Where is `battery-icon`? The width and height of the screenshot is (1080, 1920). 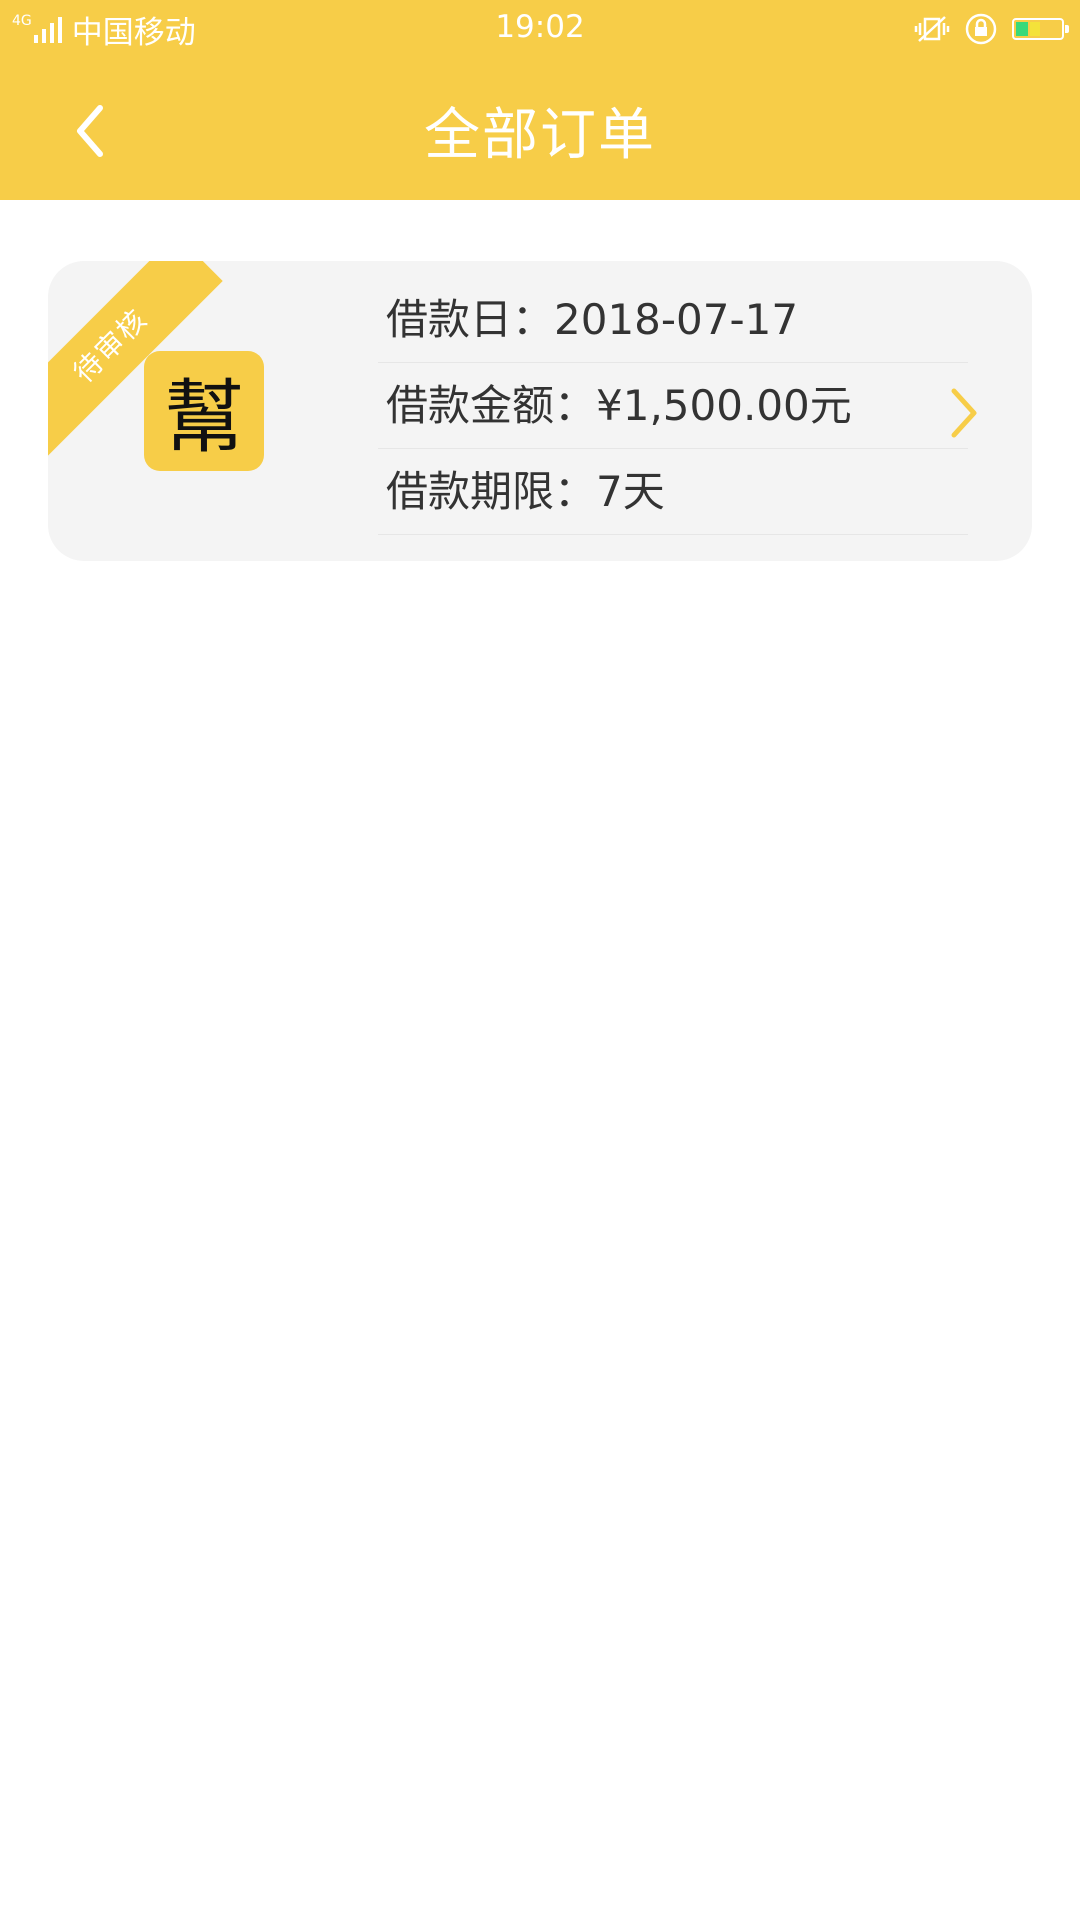
battery-icon is located at coordinates (1040, 29).